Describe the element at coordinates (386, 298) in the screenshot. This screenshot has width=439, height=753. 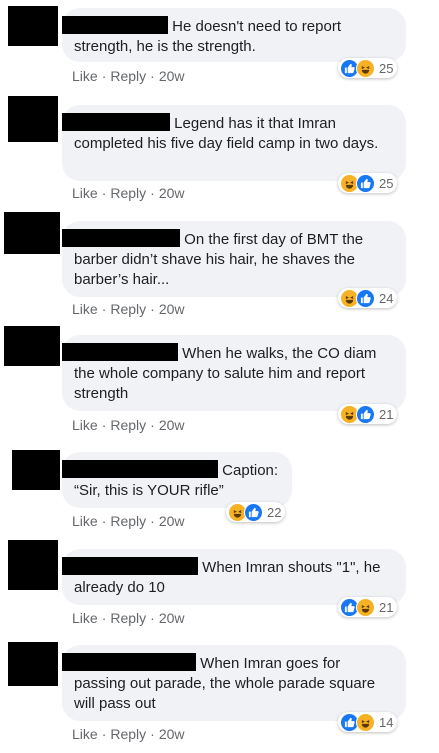
I see `reaction-count: 24` at that location.